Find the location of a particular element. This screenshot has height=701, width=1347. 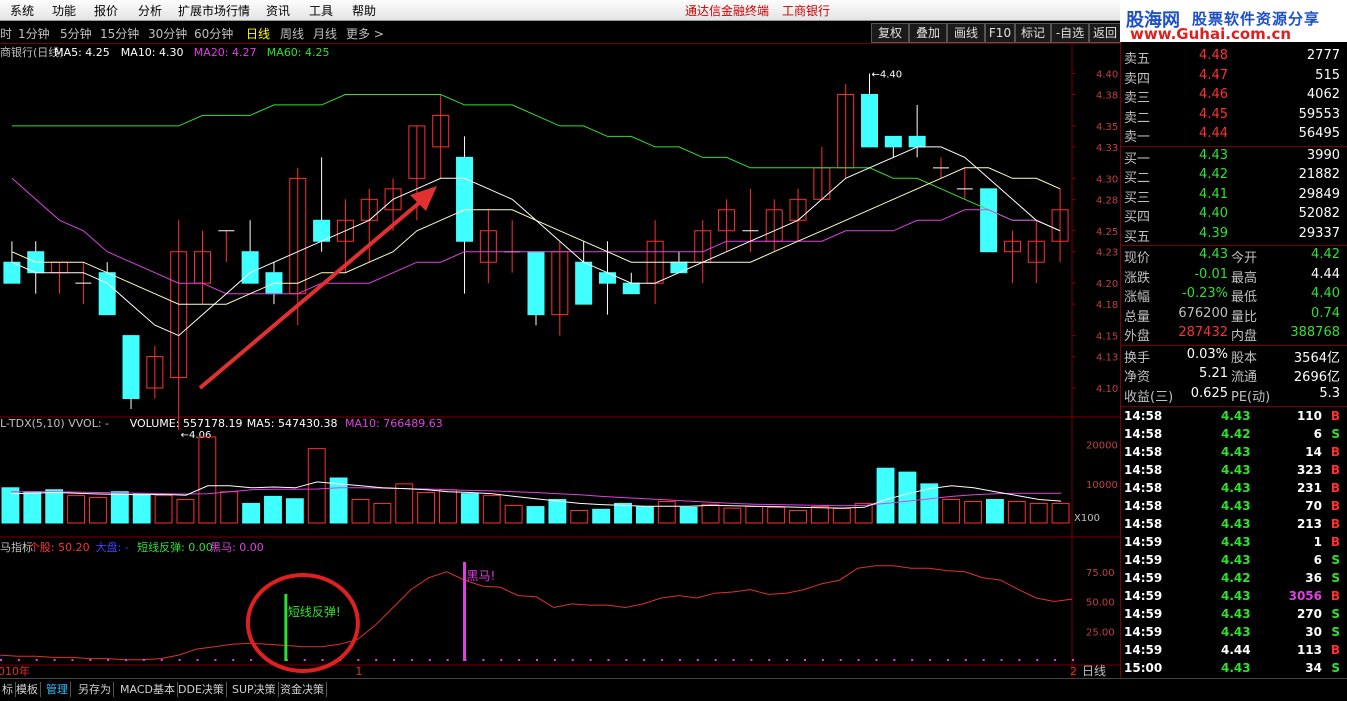

tool-button-2: 画线 is located at coordinates (966, 33).